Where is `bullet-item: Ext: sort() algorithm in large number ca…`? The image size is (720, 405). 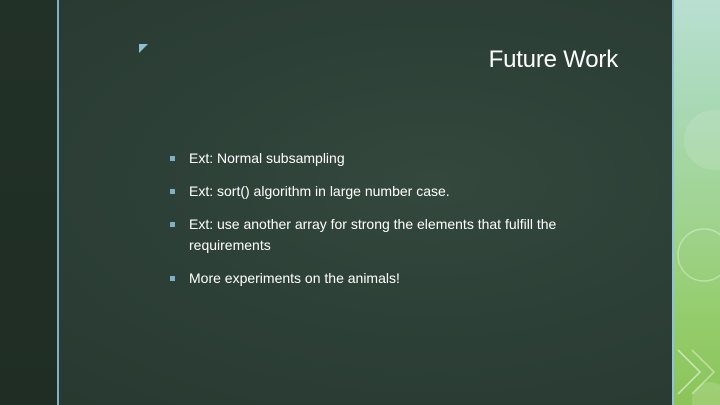 bullet-item: Ext: sort() algorithm in large number ca… is located at coordinates (390, 191).